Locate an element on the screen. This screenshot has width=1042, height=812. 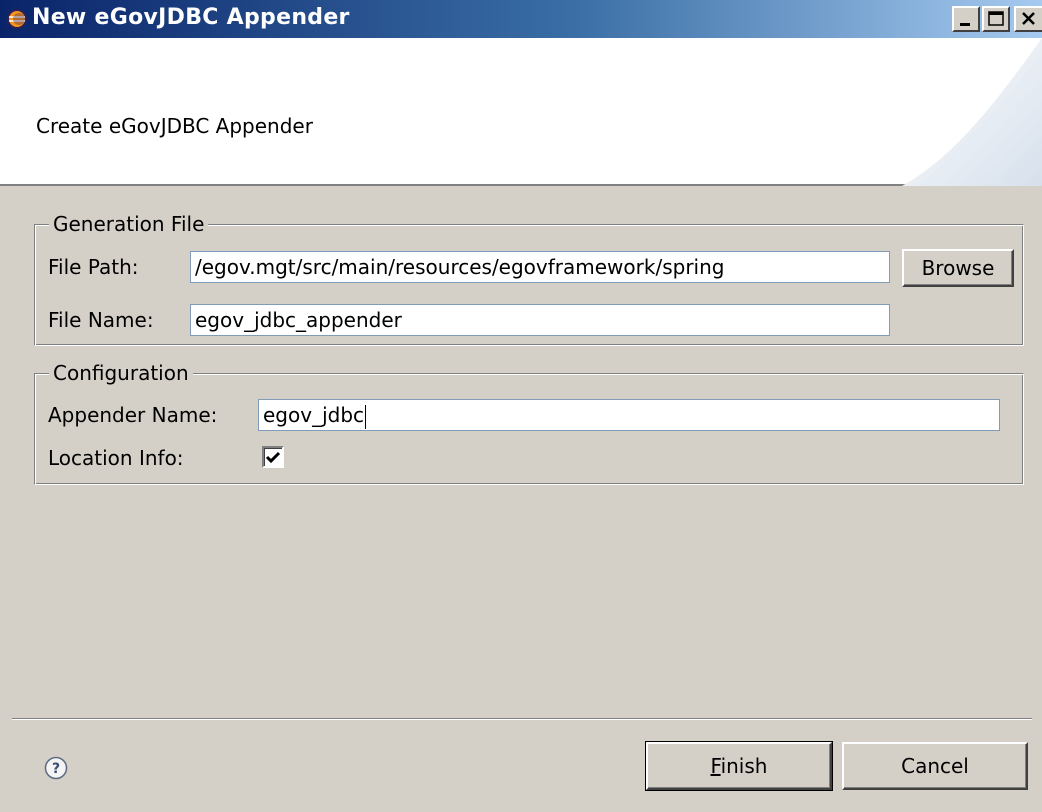
browse-button: Browse is located at coordinates (958, 268).